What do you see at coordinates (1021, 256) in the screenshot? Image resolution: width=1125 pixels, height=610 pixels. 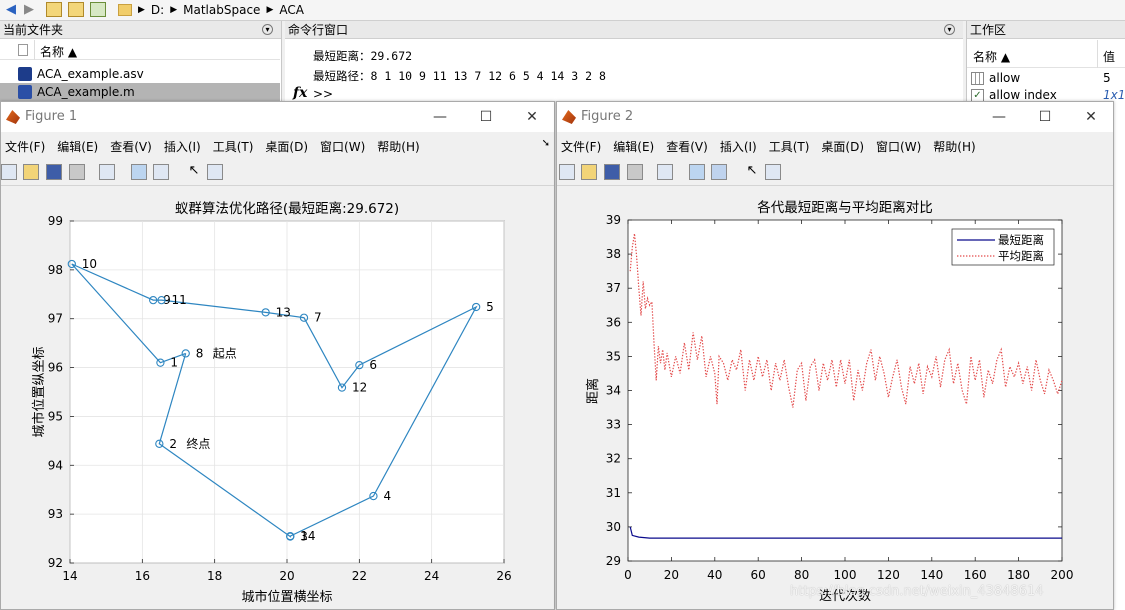 I see `legend-label-average: 平均距离` at bounding box center [1021, 256].